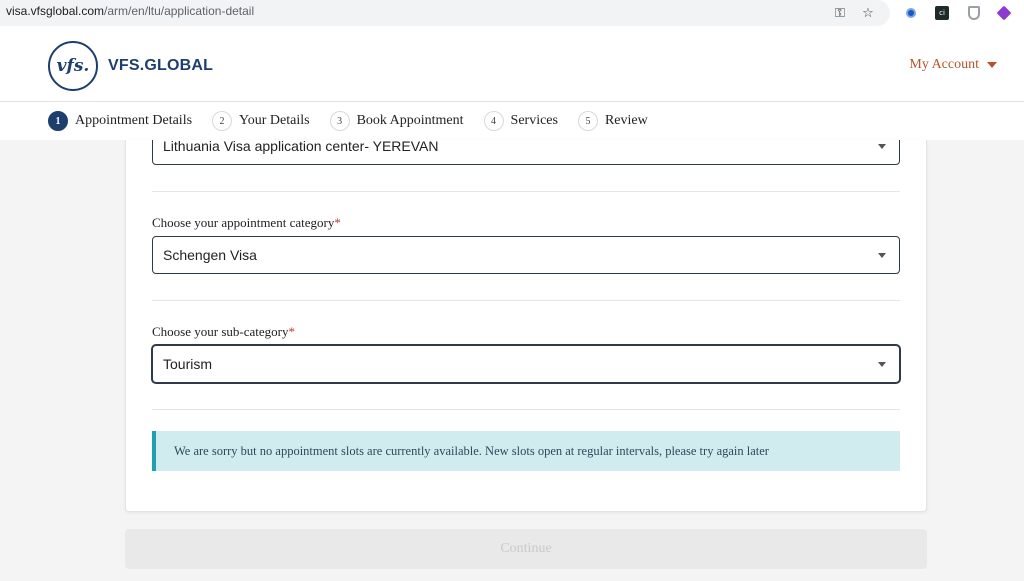 This screenshot has height=581, width=1024. I want to click on appointment-category-value: Schengen Visa, so click(210, 255).